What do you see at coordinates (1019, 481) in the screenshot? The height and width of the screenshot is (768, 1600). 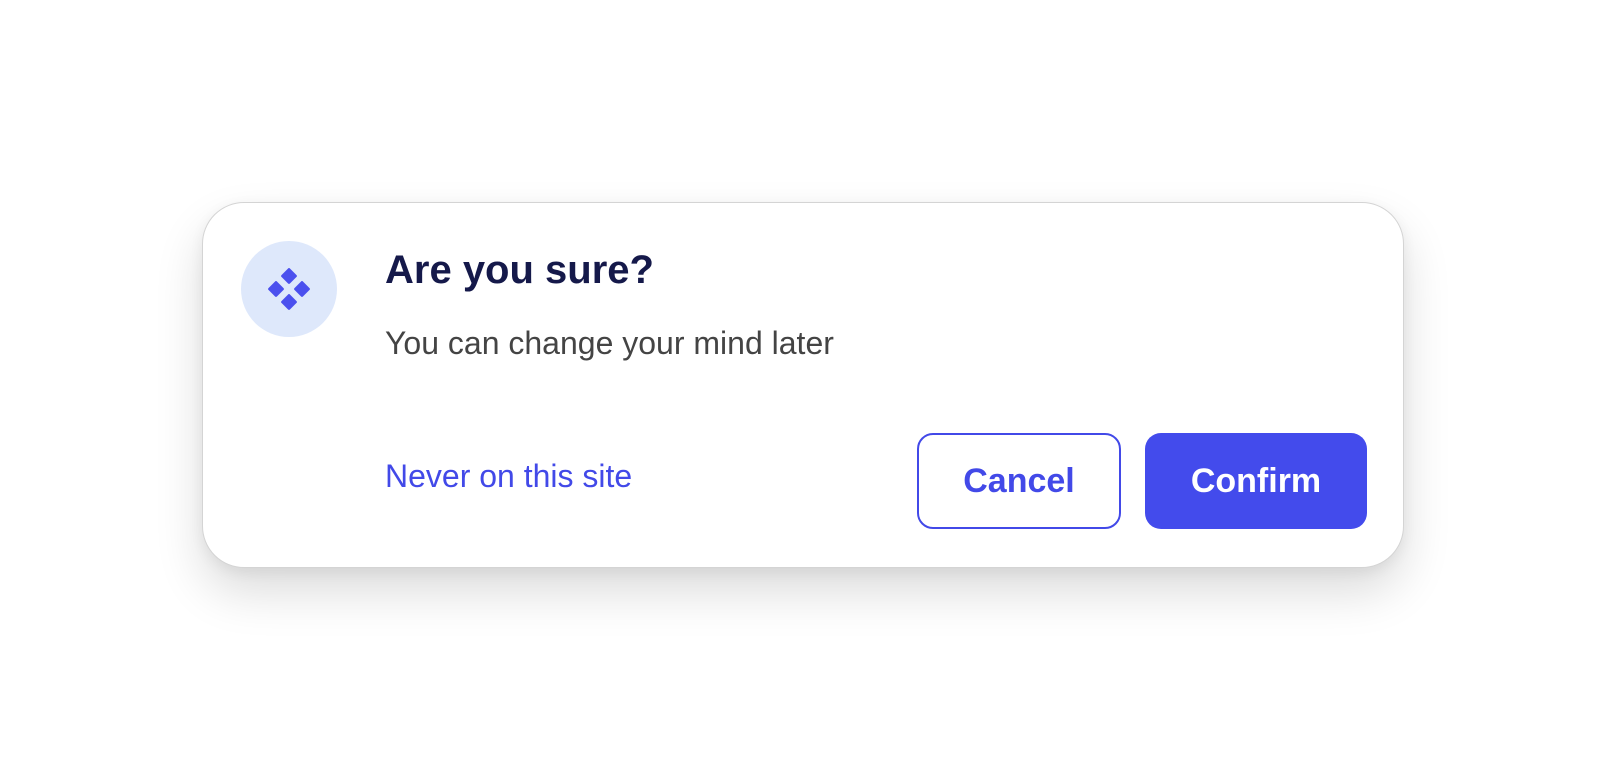 I see `cancel-button: Cancel` at bounding box center [1019, 481].